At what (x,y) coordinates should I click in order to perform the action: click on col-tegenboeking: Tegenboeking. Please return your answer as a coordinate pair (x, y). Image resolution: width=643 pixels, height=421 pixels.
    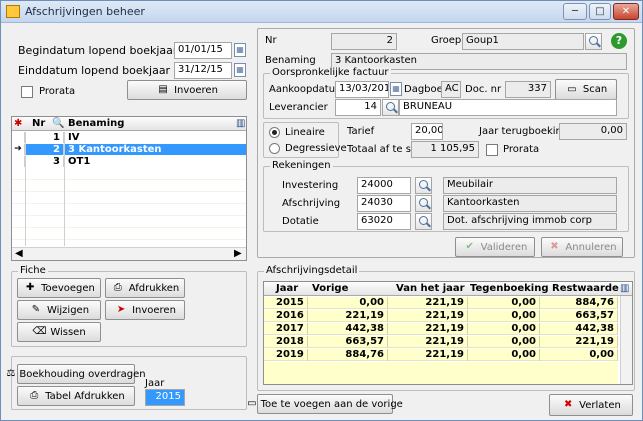
    Looking at the image, I should click on (509, 288).